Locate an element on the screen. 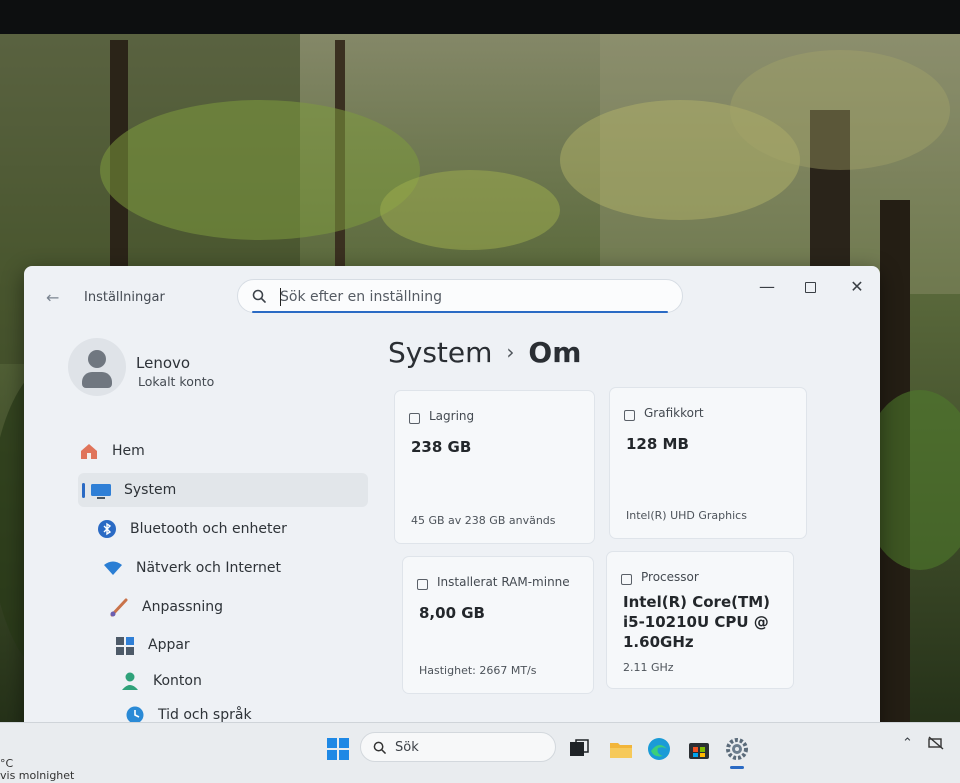  sidebar-item-home: Hem is located at coordinates (223, 451).